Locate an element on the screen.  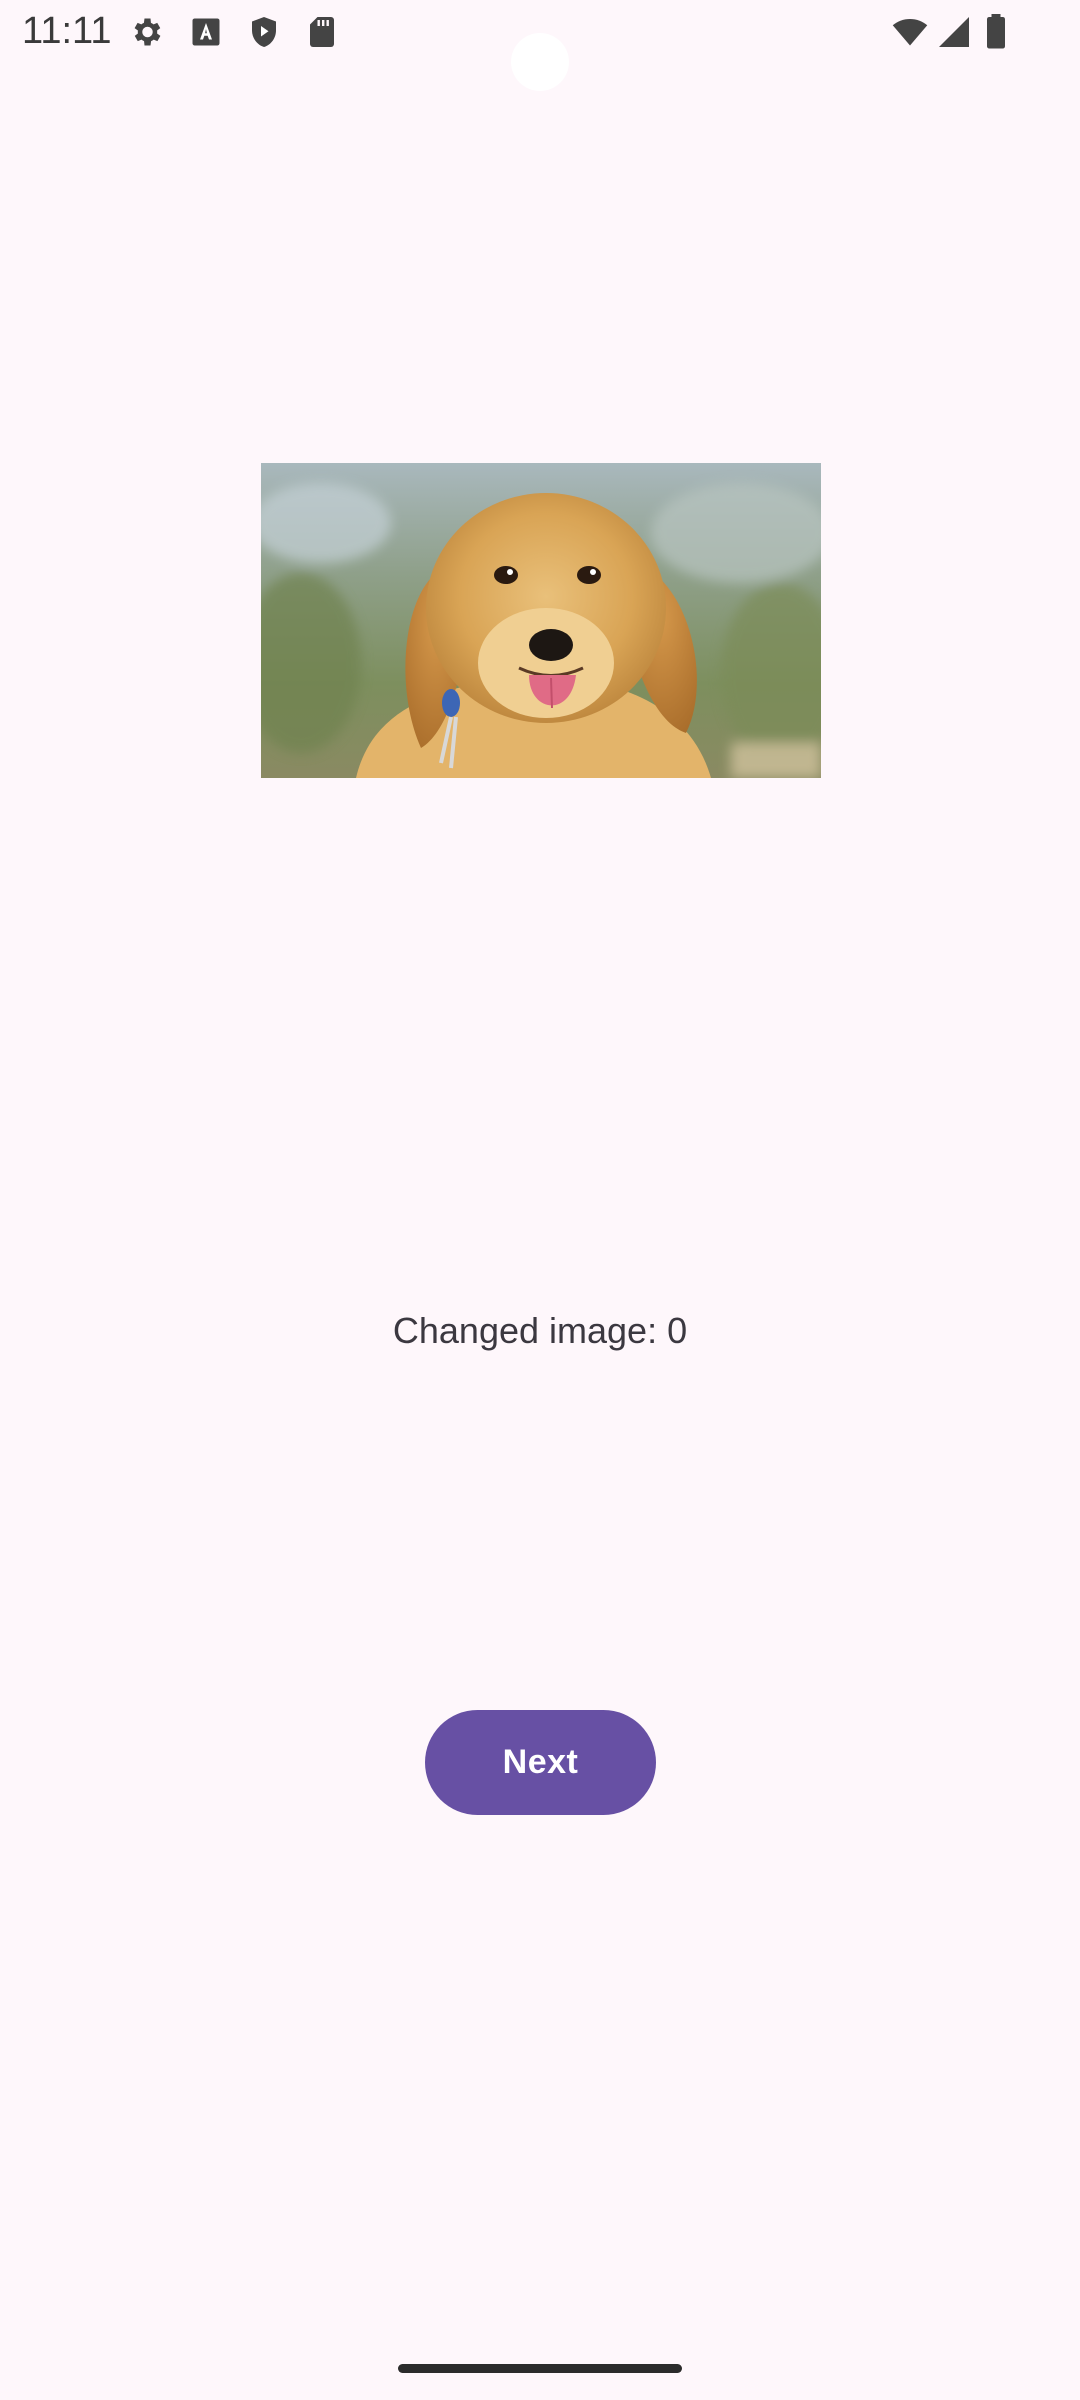
sd-card-icon is located at coordinates (322, 32).